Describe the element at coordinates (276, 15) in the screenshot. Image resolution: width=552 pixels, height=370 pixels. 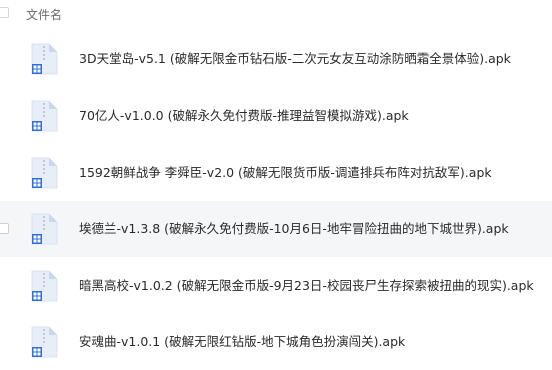
I see `file-list-header: 文件名` at that location.